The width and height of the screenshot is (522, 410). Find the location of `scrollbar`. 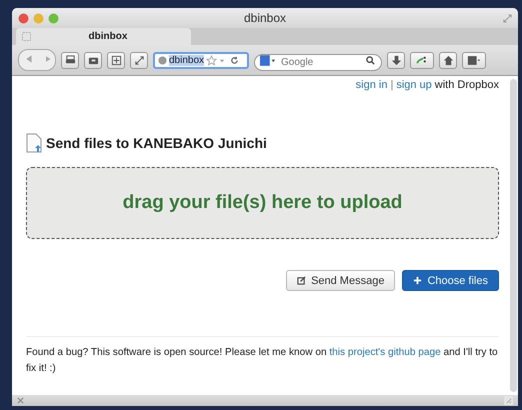

scrollbar is located at coordinates (513, 235).